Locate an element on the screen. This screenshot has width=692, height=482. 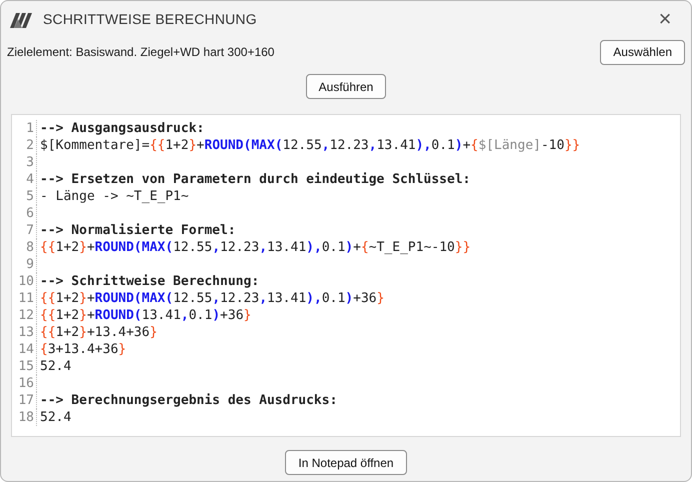
code-line: --> Schrittweise Berechnung: is located at coordinates (150, 281).